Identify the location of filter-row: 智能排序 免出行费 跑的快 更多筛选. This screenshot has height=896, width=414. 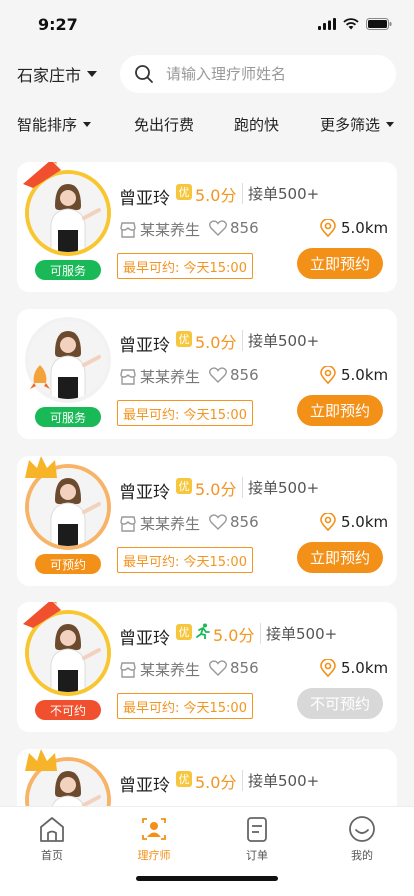
(207, 124).